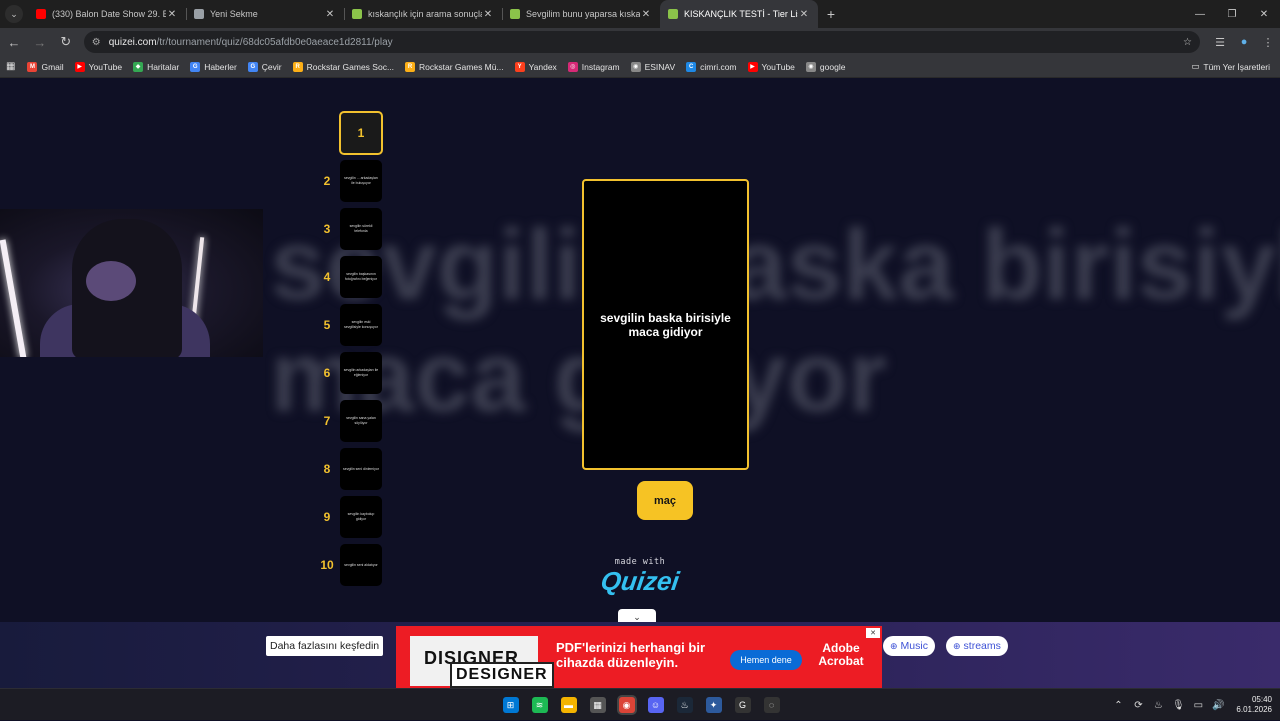 Image resolution: width=1280 pixels, height=721 pixels. I want to click on question-step: 7 sevgilin sana yalan söylüyor, so click(354, 421).